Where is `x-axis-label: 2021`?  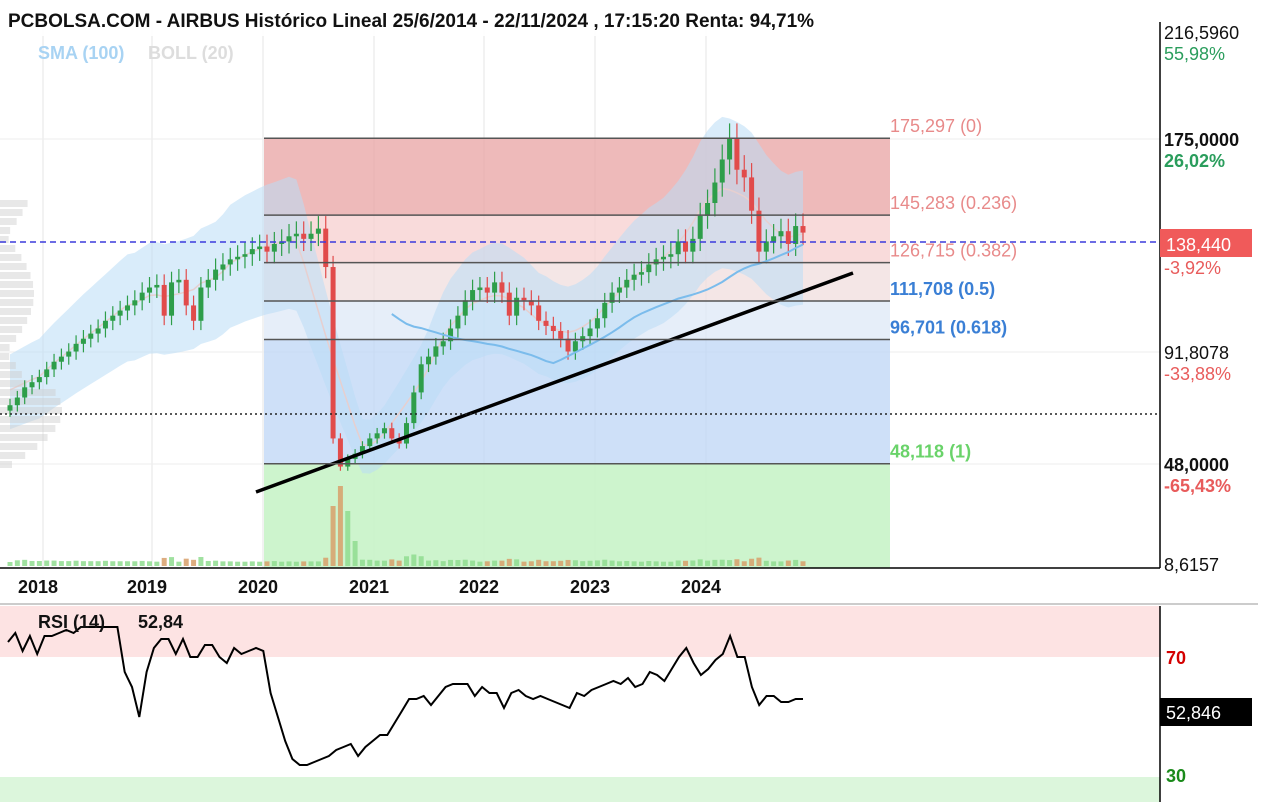 x-axis-label: 2021 is located at coordinates (369, 587).